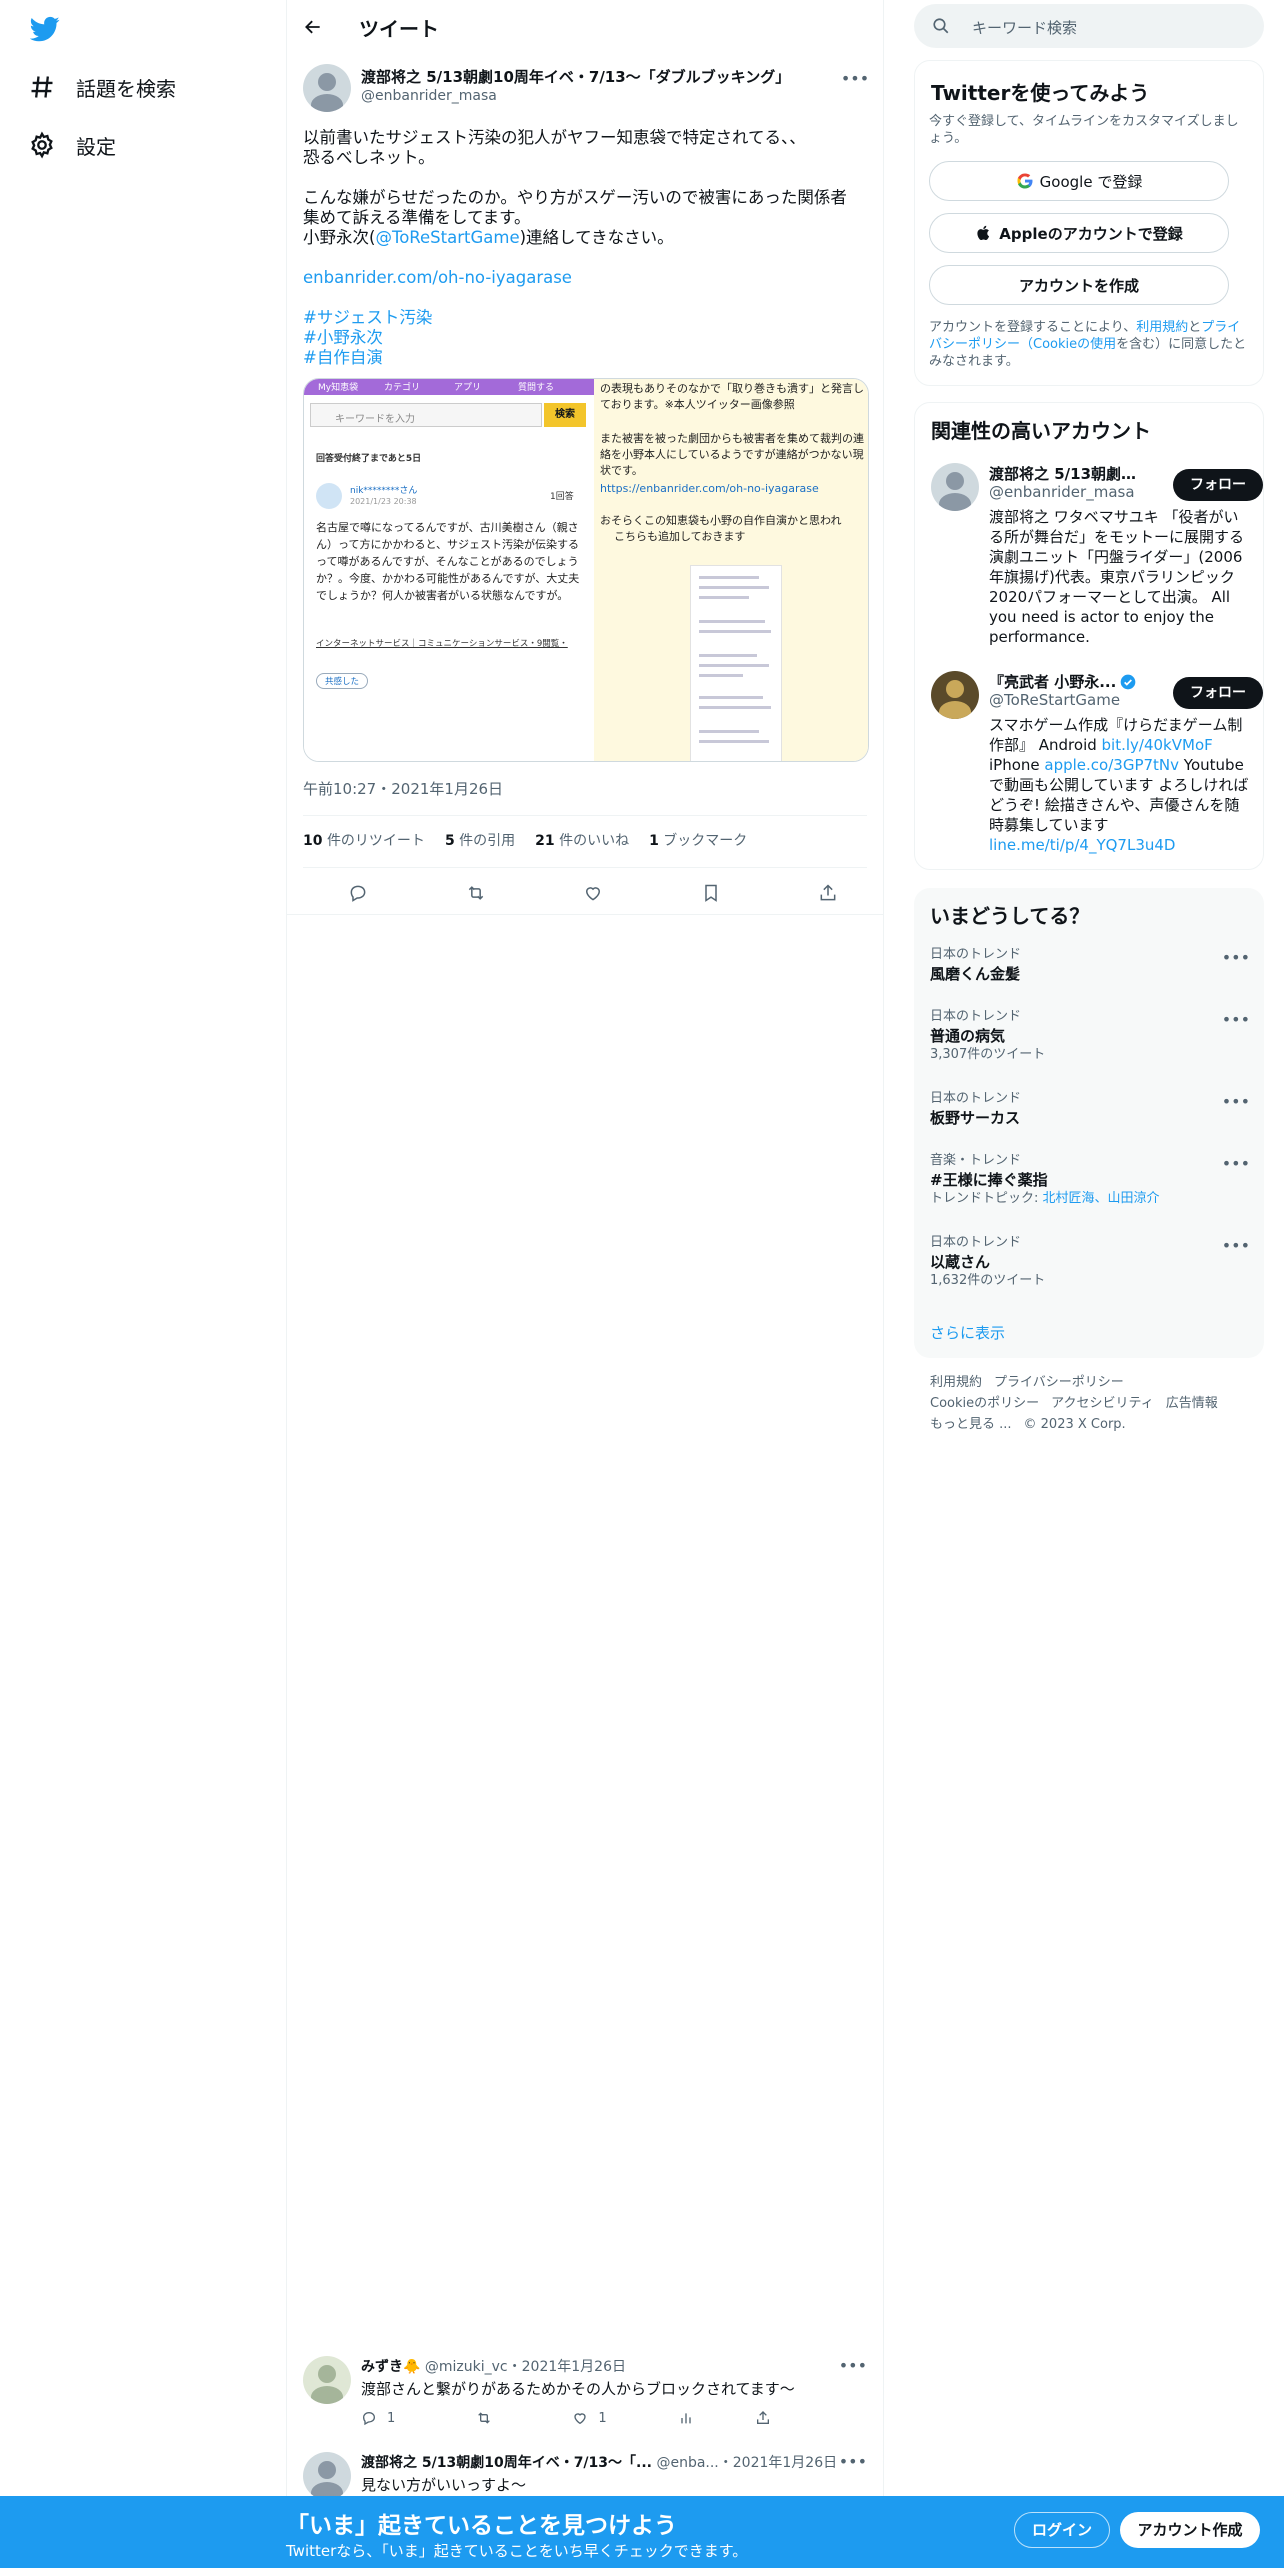 This screenshot has height=2568, width=1284. What do you see at coordinates (711, 893) in the screenshot?
I see `bookmark-button` at bounding box center [711, 893].